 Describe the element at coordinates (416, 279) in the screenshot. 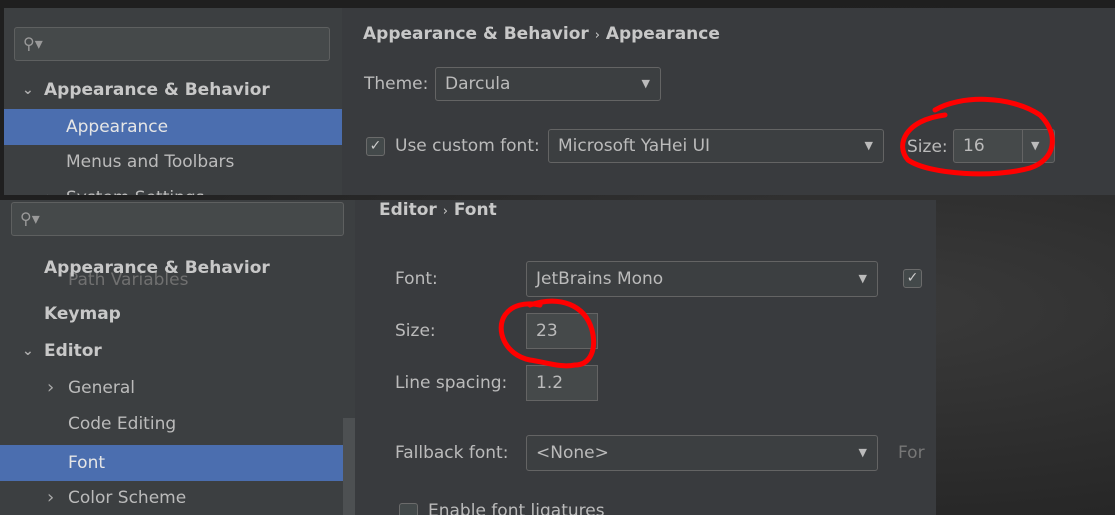

I see `font-label: Font:` at that location.